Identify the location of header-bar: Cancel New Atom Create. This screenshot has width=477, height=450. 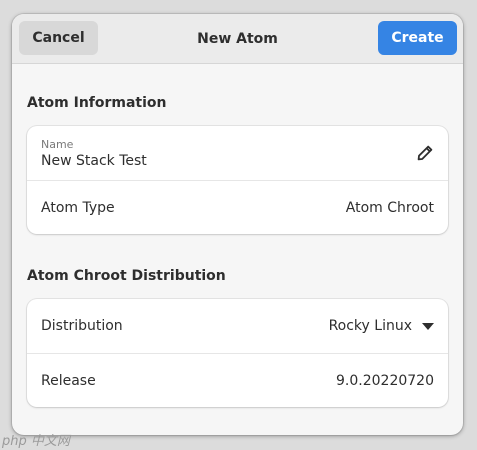
(237, 39).